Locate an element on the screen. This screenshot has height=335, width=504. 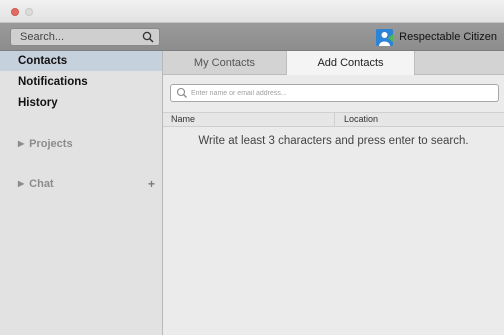
search-input is located at coordinates (75, 37).